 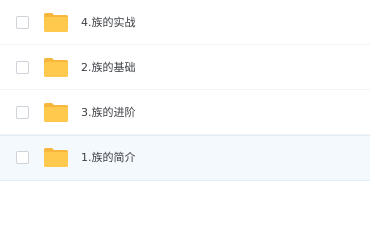 I want to click on file-name: 4.族的实战, so click(x=108, y=22).